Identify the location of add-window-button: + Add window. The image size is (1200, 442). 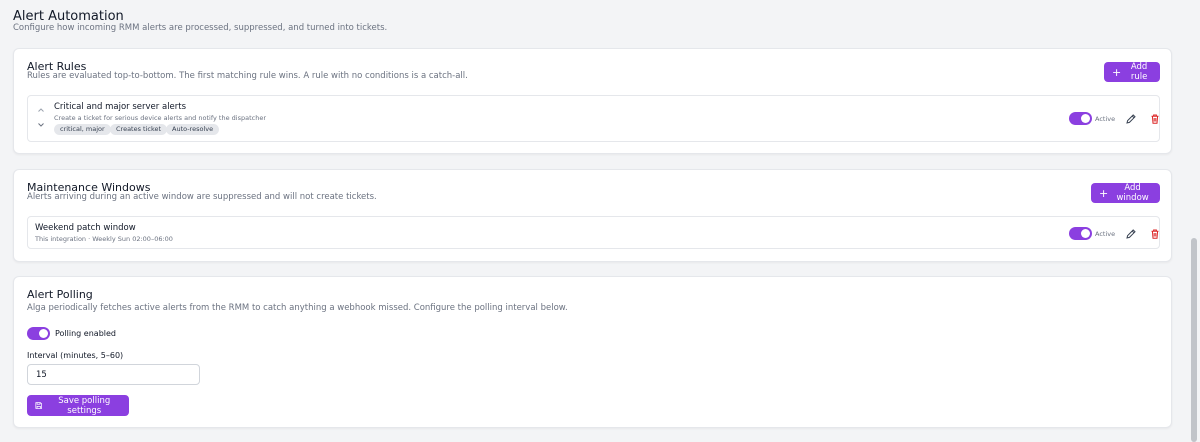
(1125, 193).